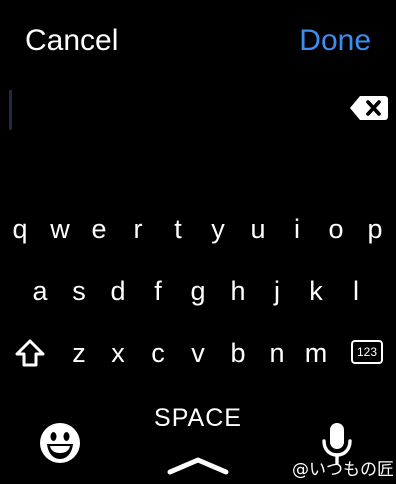 Image resolution: width=396 pixels, height=484 pixels. I want to click on key-a: a, so click(40, 291).